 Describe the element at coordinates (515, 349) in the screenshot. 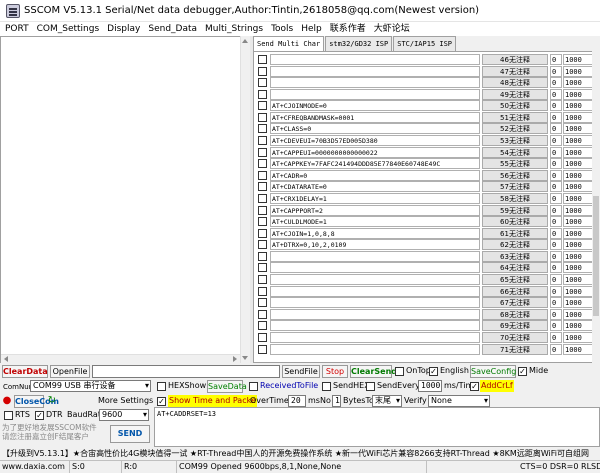

I see `row-send-button: 71无注释` at that location.